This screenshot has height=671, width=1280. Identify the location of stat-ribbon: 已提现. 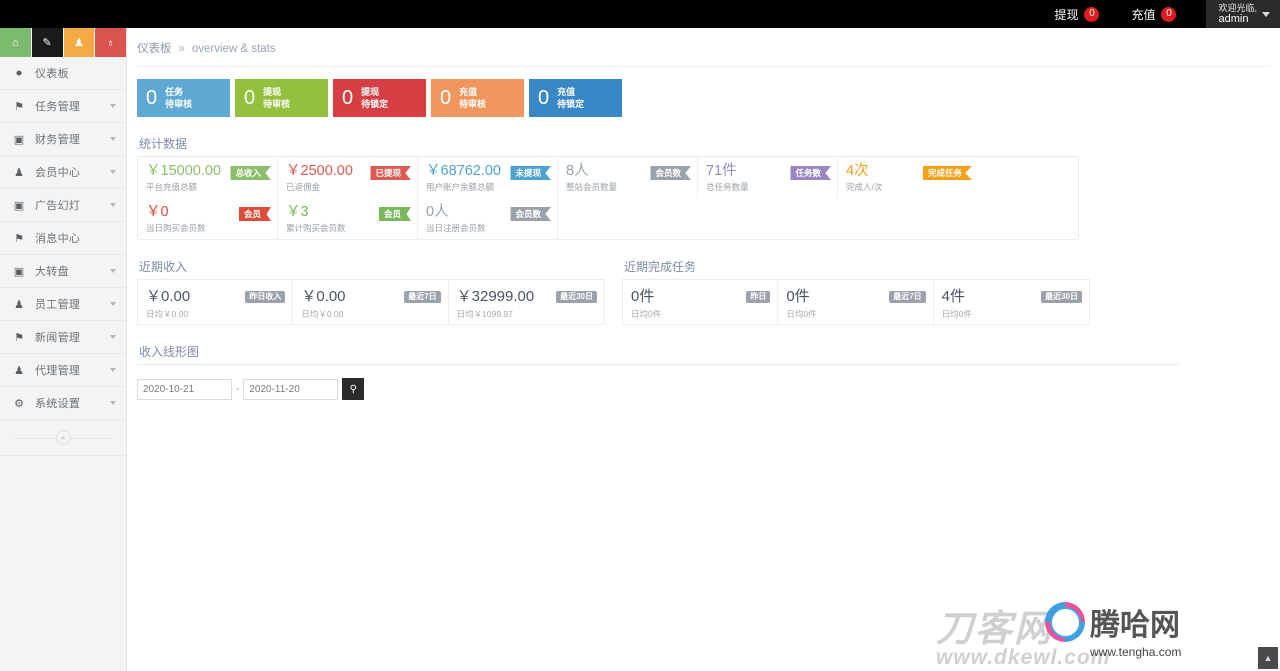
(390, 173).